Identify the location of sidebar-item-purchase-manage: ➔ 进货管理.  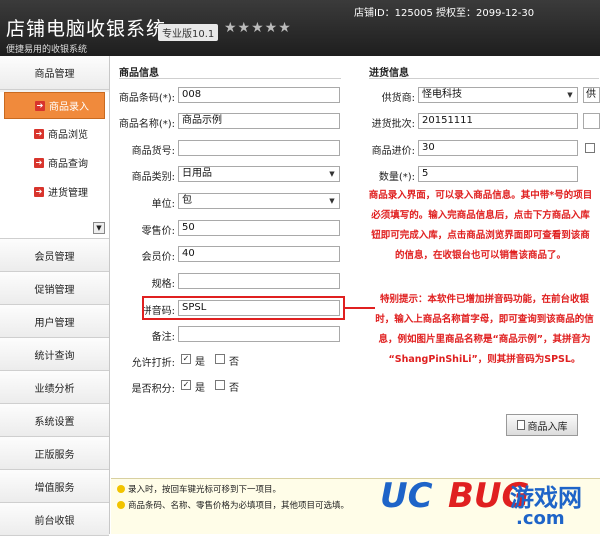
(54, 191).